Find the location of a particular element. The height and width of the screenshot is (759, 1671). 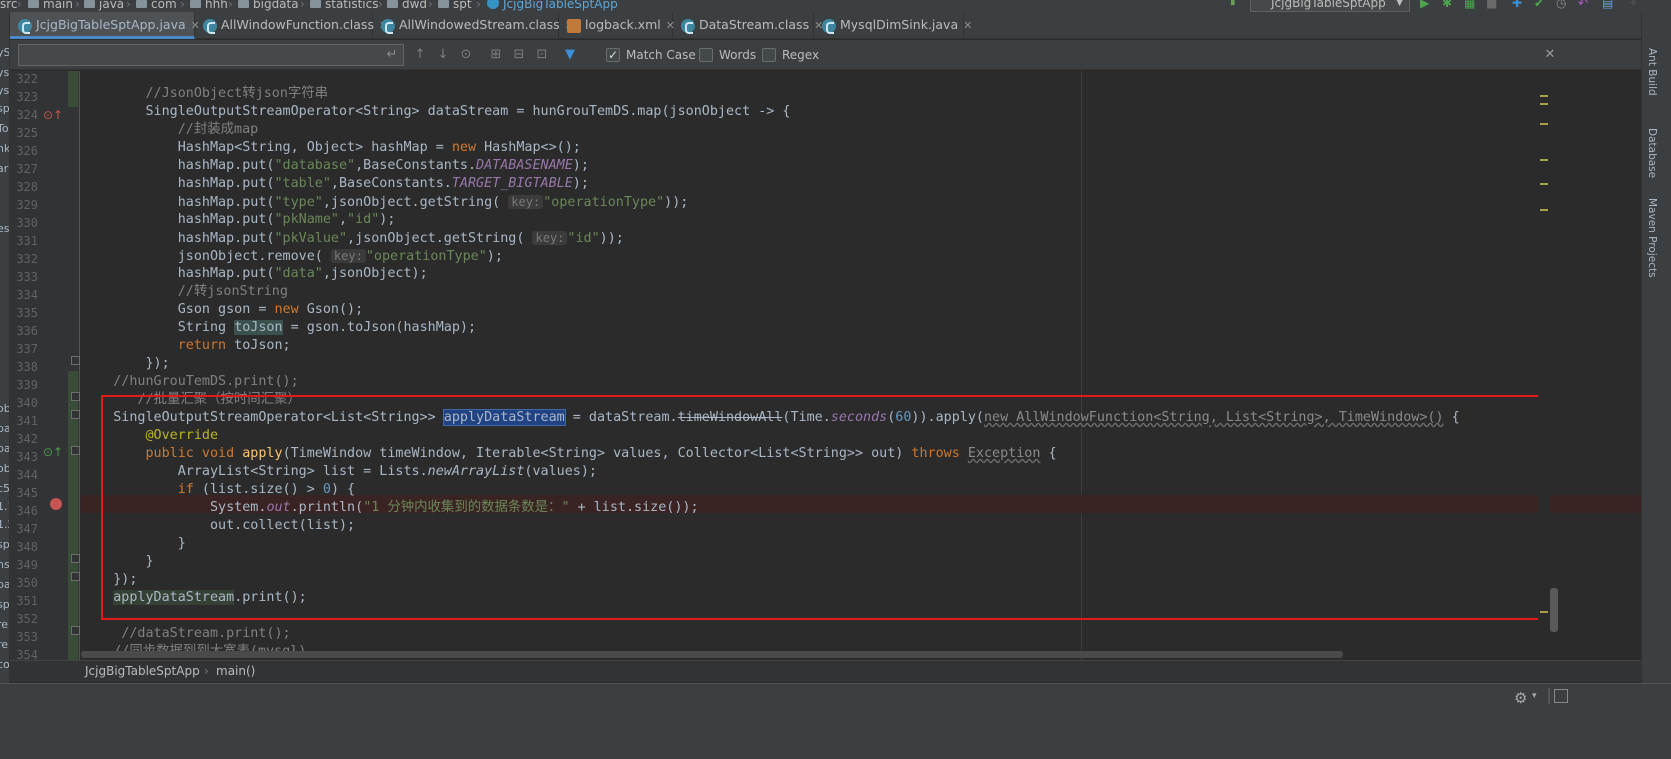

project-tree-fragment: To is located at coordinates (4, 128).